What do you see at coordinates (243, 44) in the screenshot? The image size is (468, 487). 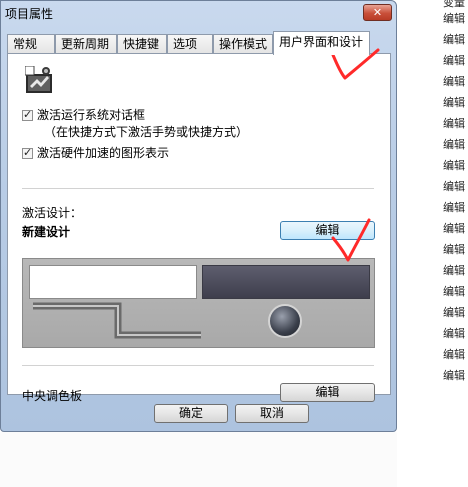 I see `tab-operation-mode: 操作模式` at bounding box center [243, 44].